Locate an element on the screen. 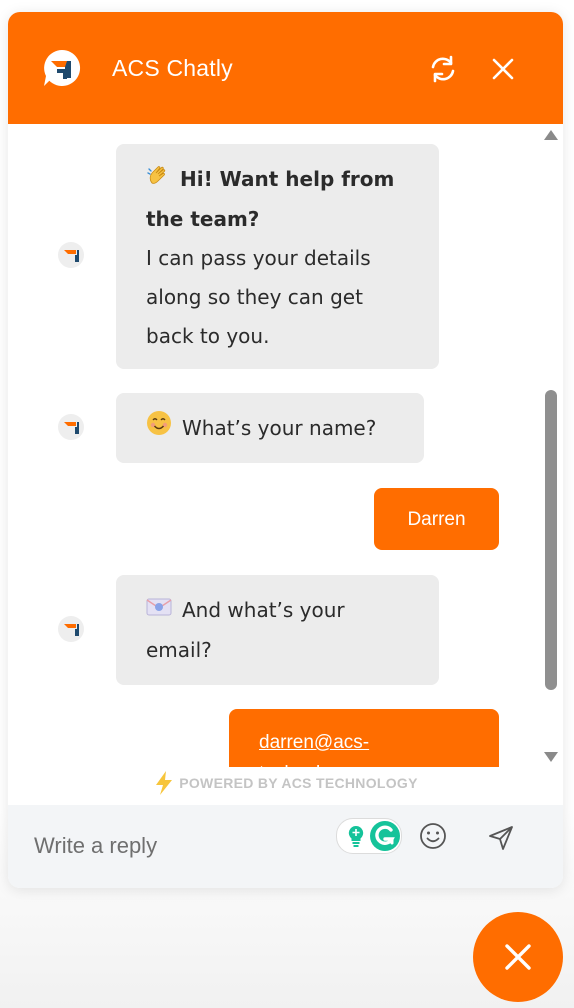 Image resolution: width=574 pixels, height=1008 pixels. powered-by-text: POWERED BY ACS TECHNOLOGY is located at coordinates (298, 783).